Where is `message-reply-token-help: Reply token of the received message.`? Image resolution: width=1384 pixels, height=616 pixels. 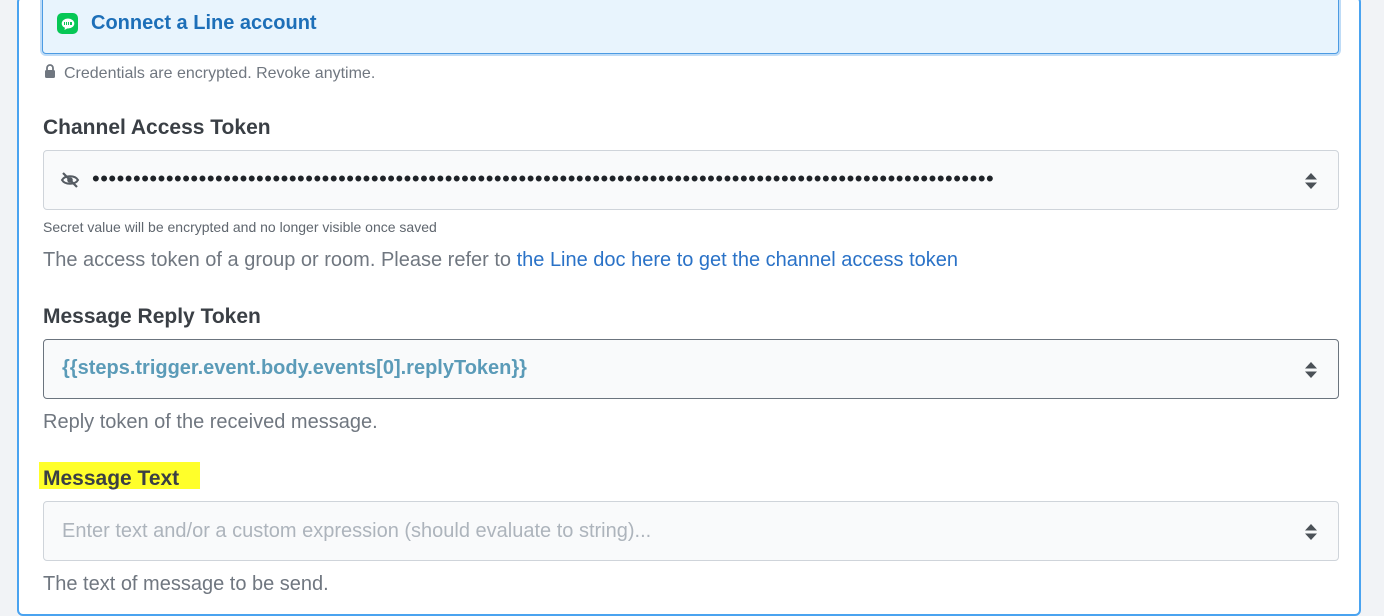
message-reply-token-help: Reply token of the received message. is located at coordinates (210, 422).